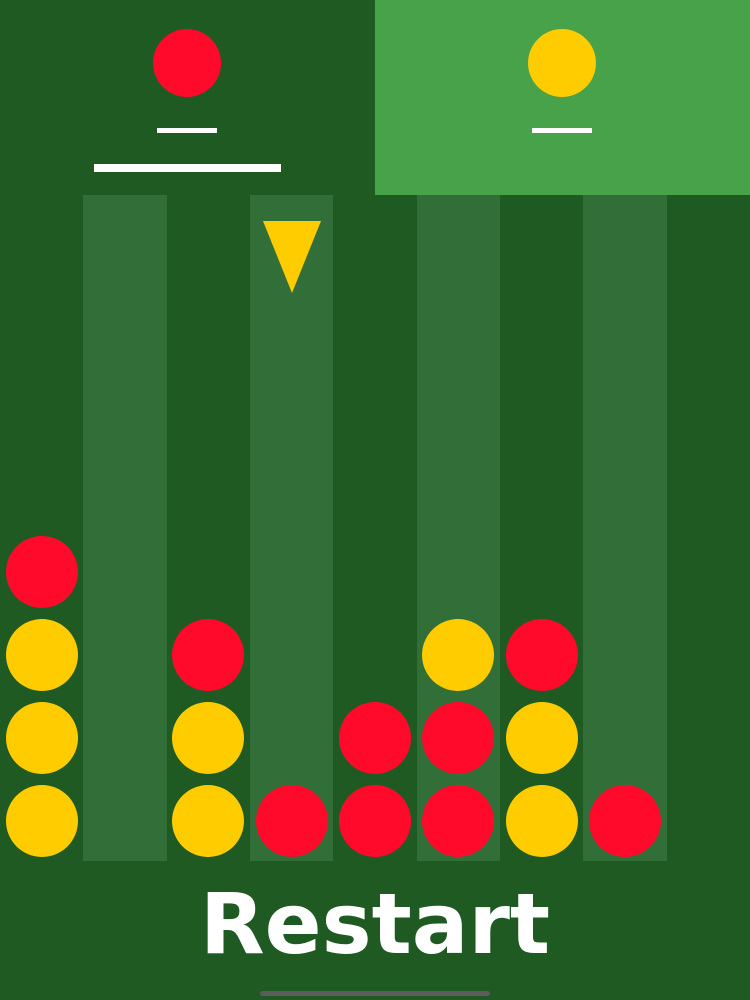  What do you see at coordinates (187, 130) in the screenshot?
I see `player-red-score` at bounding box center [187, 130].